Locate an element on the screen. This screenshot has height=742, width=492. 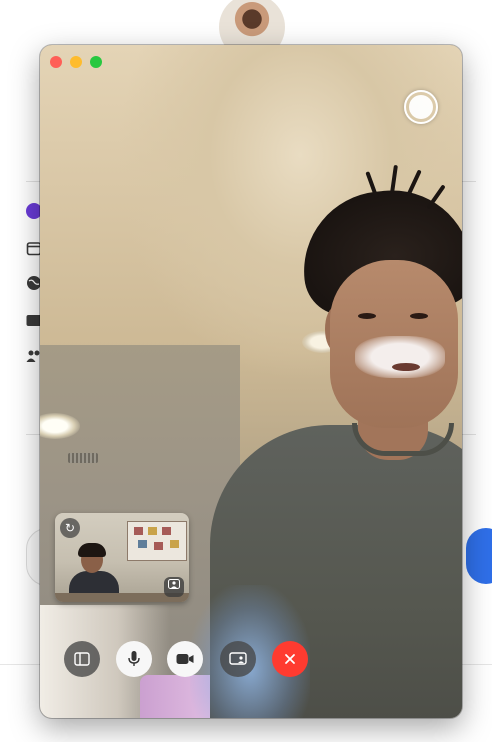
portrait-mode-icon is located at coordinates (174, 587).